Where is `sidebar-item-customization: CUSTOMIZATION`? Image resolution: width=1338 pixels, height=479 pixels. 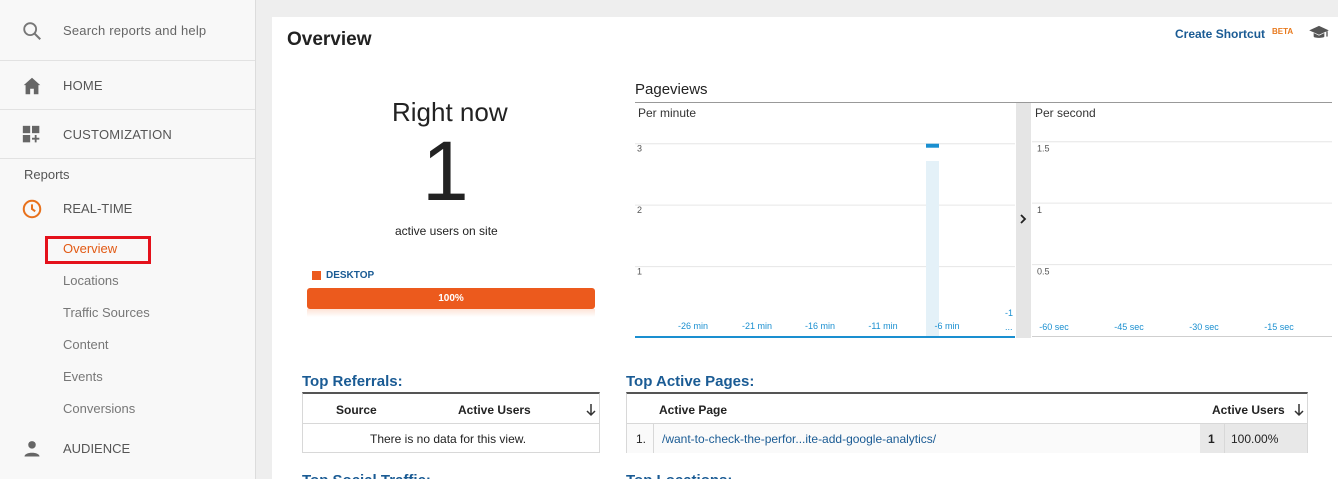 sidebar-item-customization: CUSTOMIZATION is located at coordinates (127, 134).